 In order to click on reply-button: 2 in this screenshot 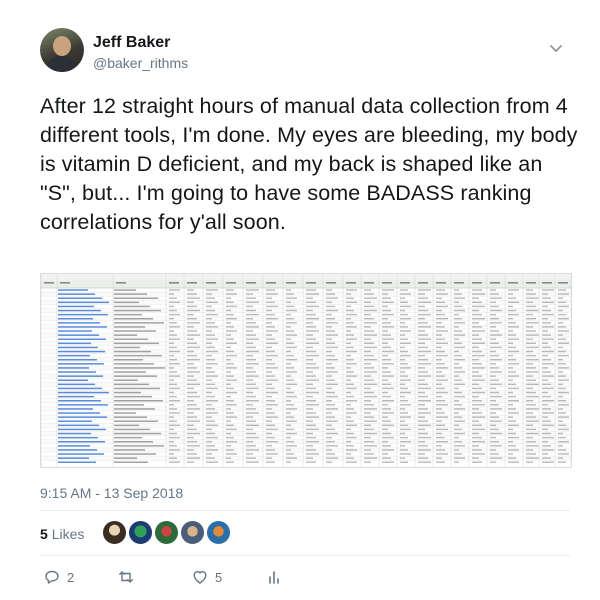, I will do `click(59, 577)`.